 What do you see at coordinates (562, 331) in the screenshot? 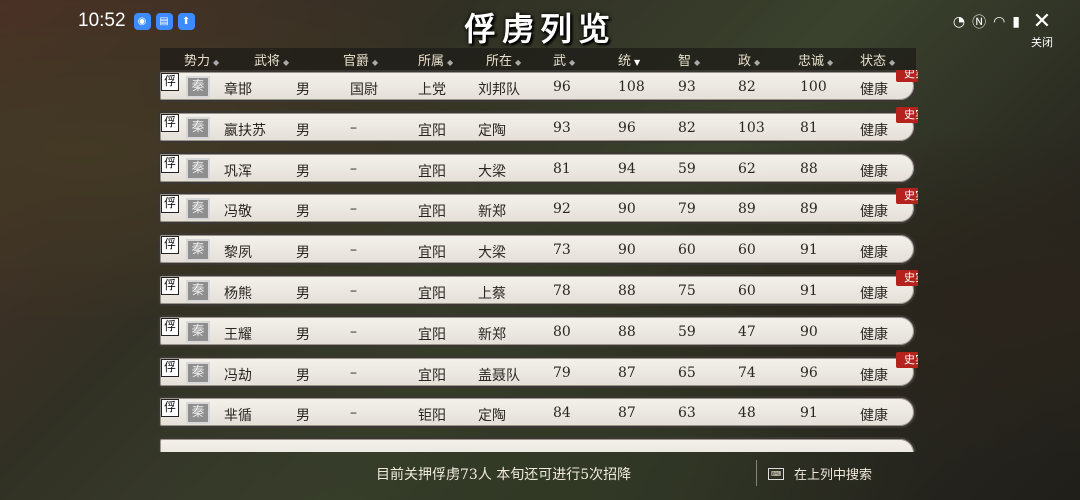
I see `cell-wu: 80` at bounding box center [562, 331].